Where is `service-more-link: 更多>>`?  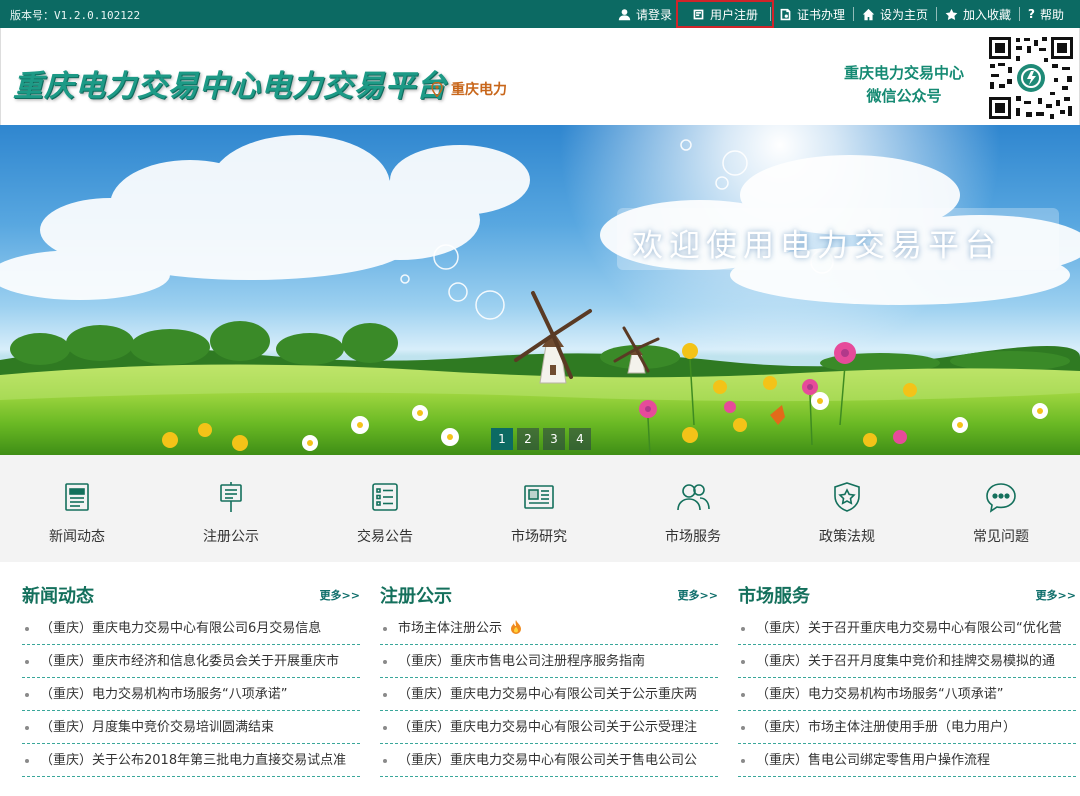 service-more-link: 更多>> is located at coordinates (1056, 595).